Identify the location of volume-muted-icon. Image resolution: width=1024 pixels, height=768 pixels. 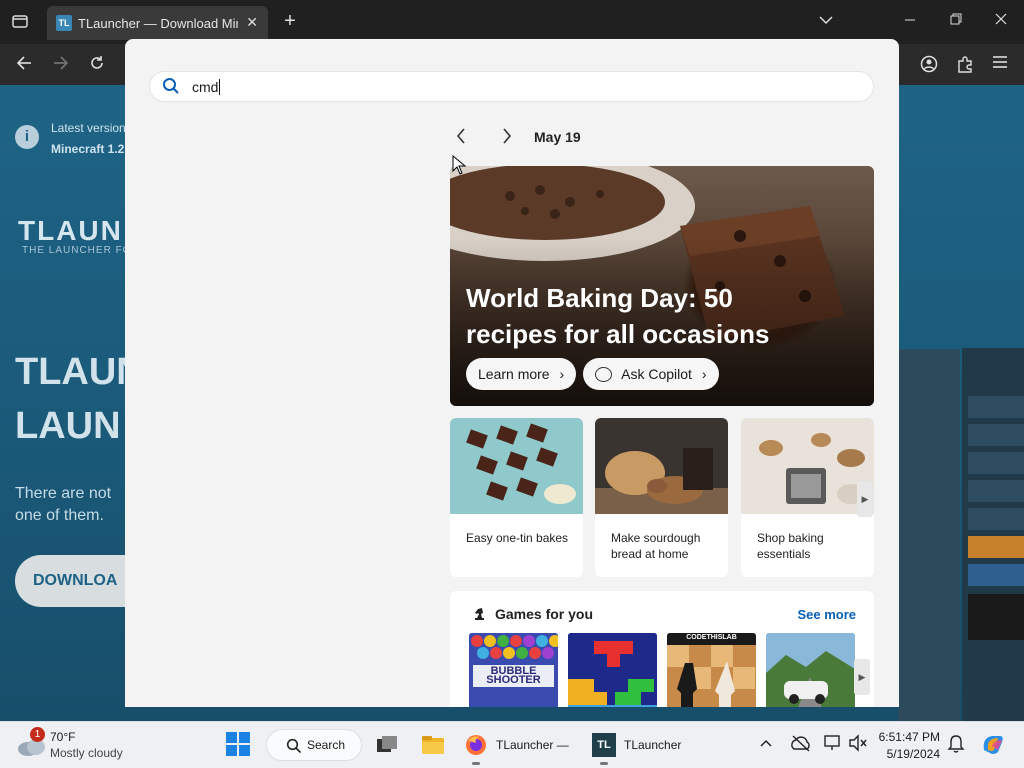
(861, 747).